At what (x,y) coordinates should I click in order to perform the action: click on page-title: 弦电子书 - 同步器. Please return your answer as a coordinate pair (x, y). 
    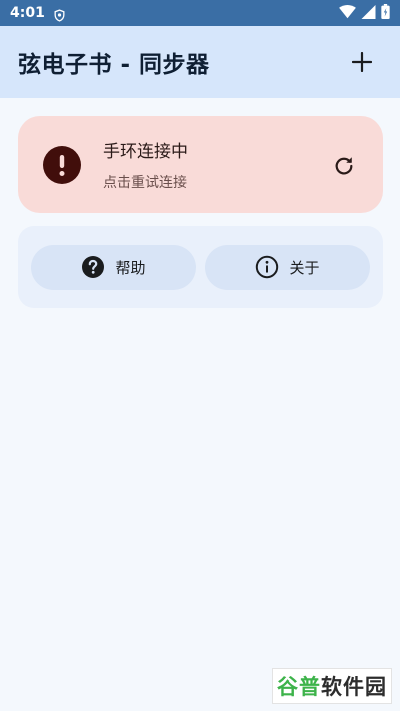
    Looking at the image, I should click on (114, 65).